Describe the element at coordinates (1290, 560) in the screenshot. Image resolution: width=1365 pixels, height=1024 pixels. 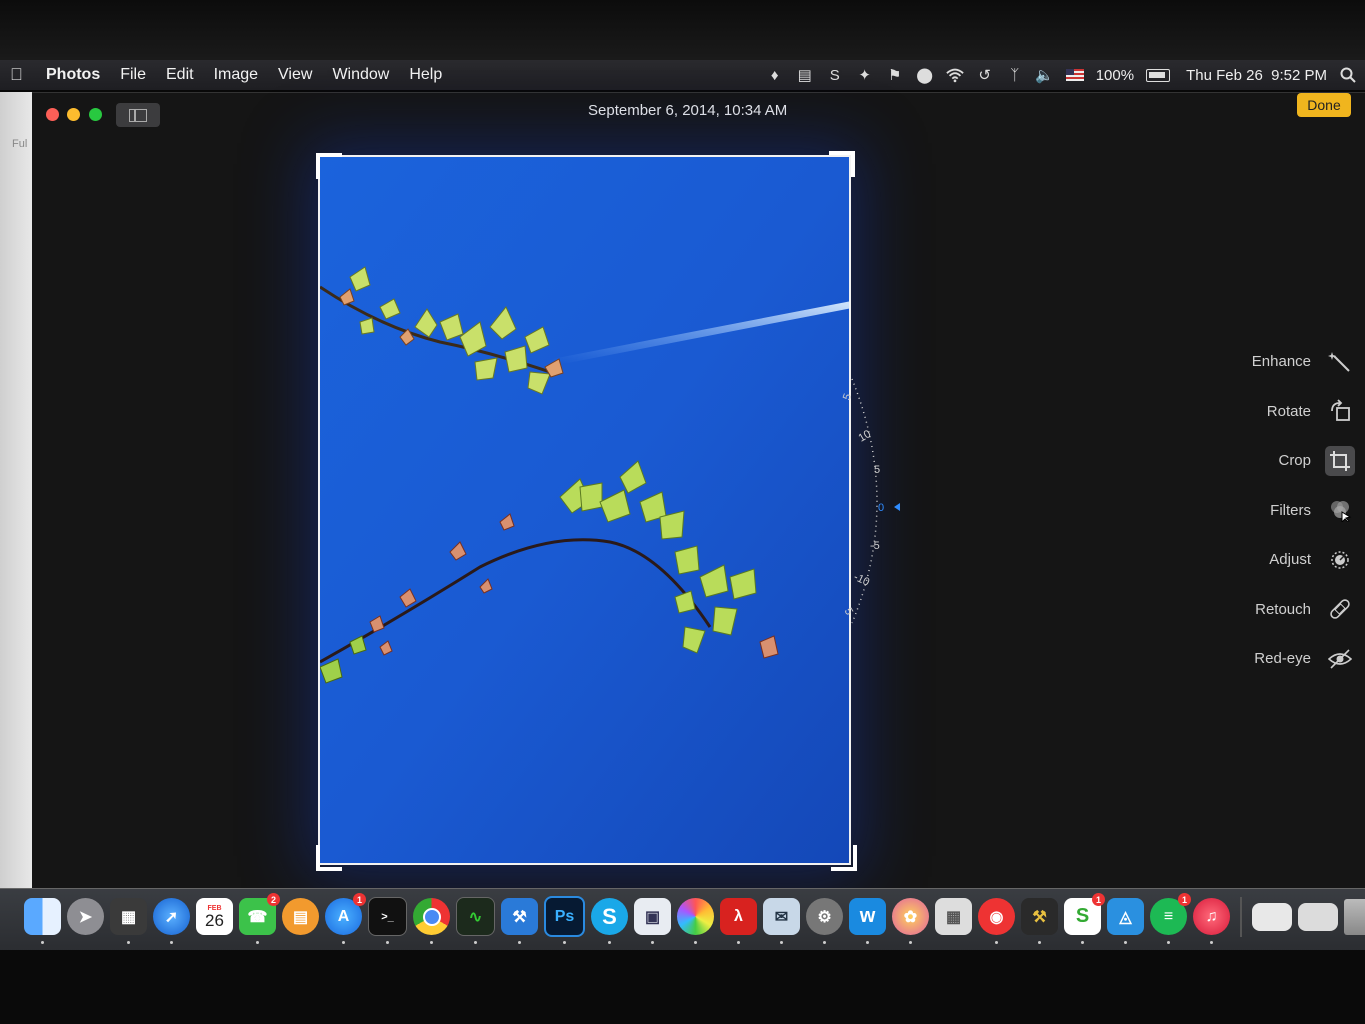
I see `tool-label: Adjust` at that location.